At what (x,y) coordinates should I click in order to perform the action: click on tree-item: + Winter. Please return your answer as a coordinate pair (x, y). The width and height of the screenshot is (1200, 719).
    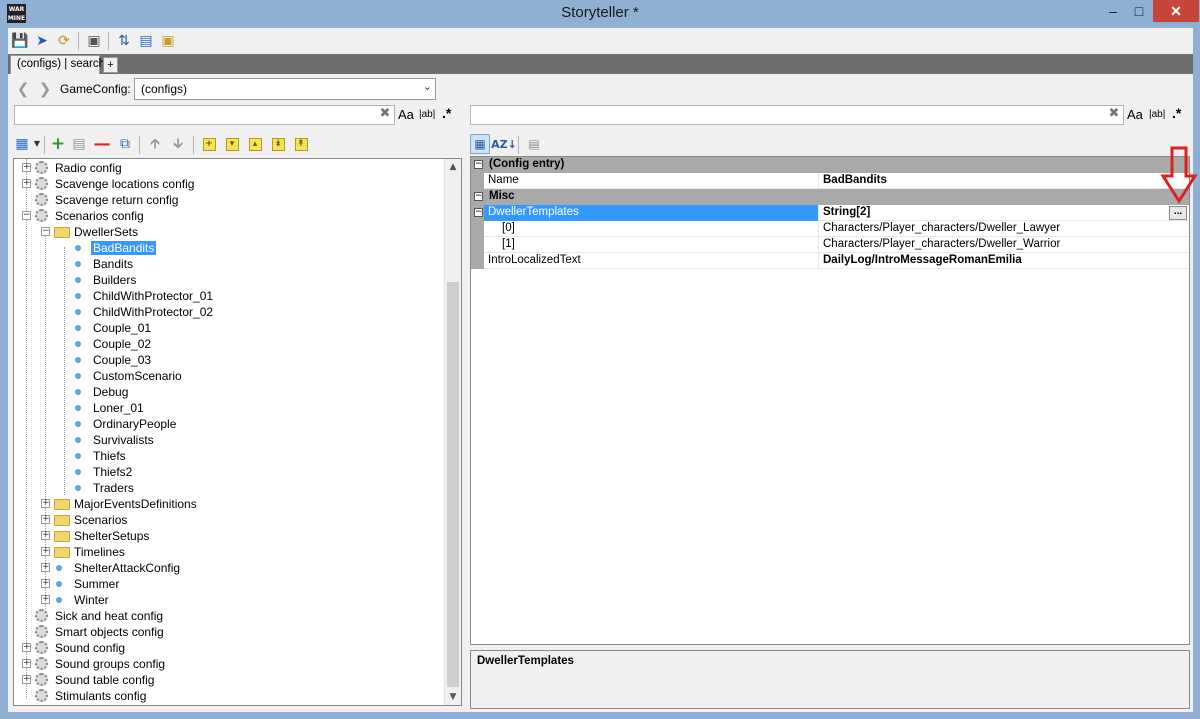
    Looking at the image, I should click on (229, 600).